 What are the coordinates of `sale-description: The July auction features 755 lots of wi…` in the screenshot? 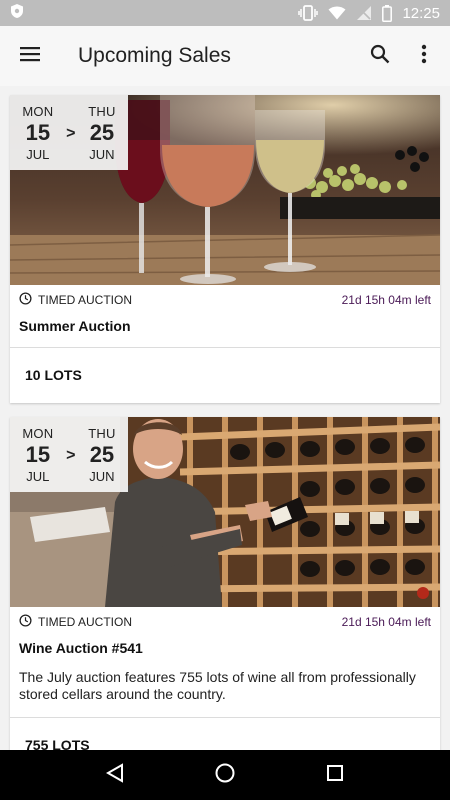 It's located at (217, 685).